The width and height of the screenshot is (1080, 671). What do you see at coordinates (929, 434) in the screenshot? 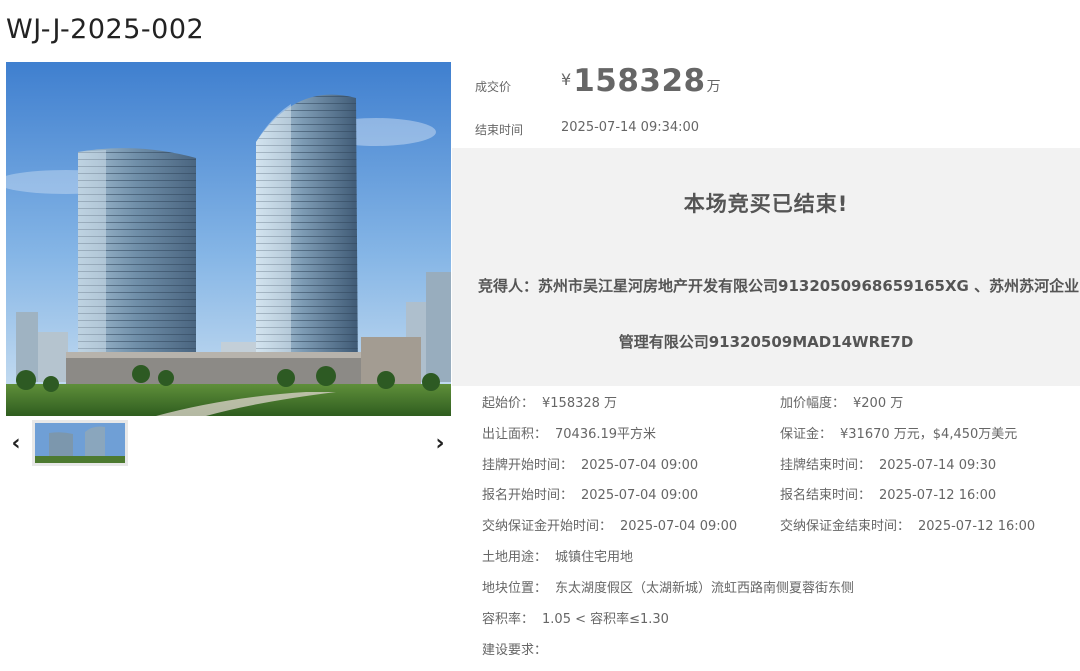
I see `deposit-value: ¥31670 万元，$4,450万美元` at bounding box center [929, 434].